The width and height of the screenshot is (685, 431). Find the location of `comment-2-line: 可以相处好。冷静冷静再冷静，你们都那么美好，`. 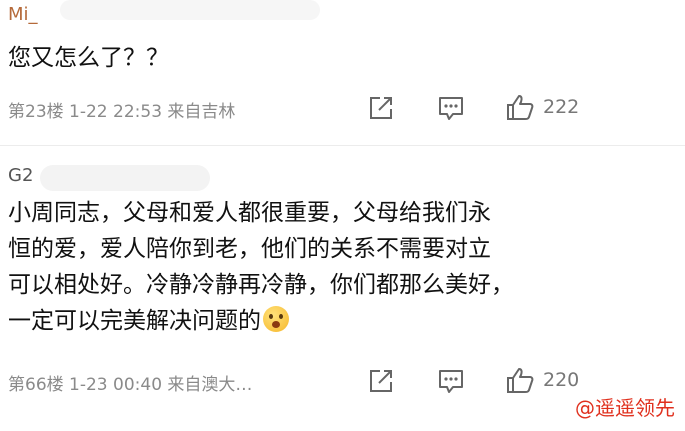

comment-2-line: 可以相处好。冷静冷静再冷静，你们都那么美好， is located at coordinates (261, 285).